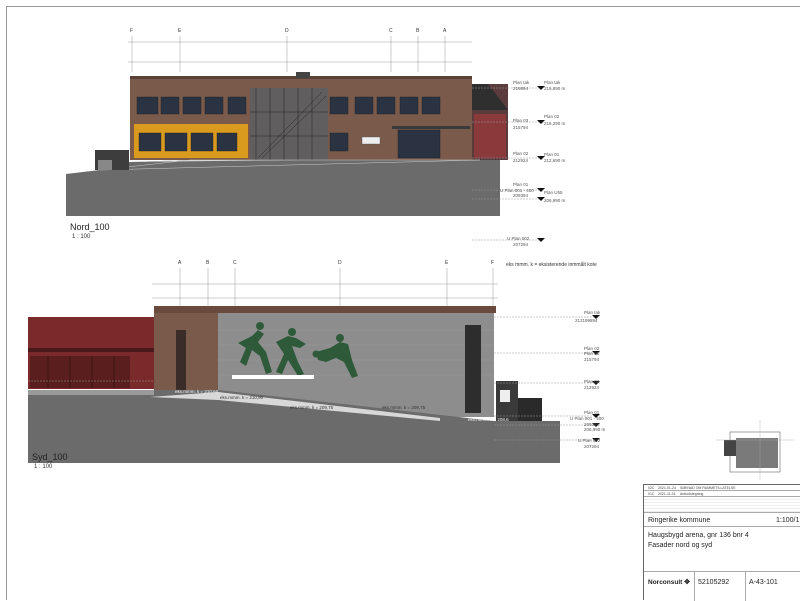  I want to click on syd-level-val-0: 206,990 m, so click(595, 429).